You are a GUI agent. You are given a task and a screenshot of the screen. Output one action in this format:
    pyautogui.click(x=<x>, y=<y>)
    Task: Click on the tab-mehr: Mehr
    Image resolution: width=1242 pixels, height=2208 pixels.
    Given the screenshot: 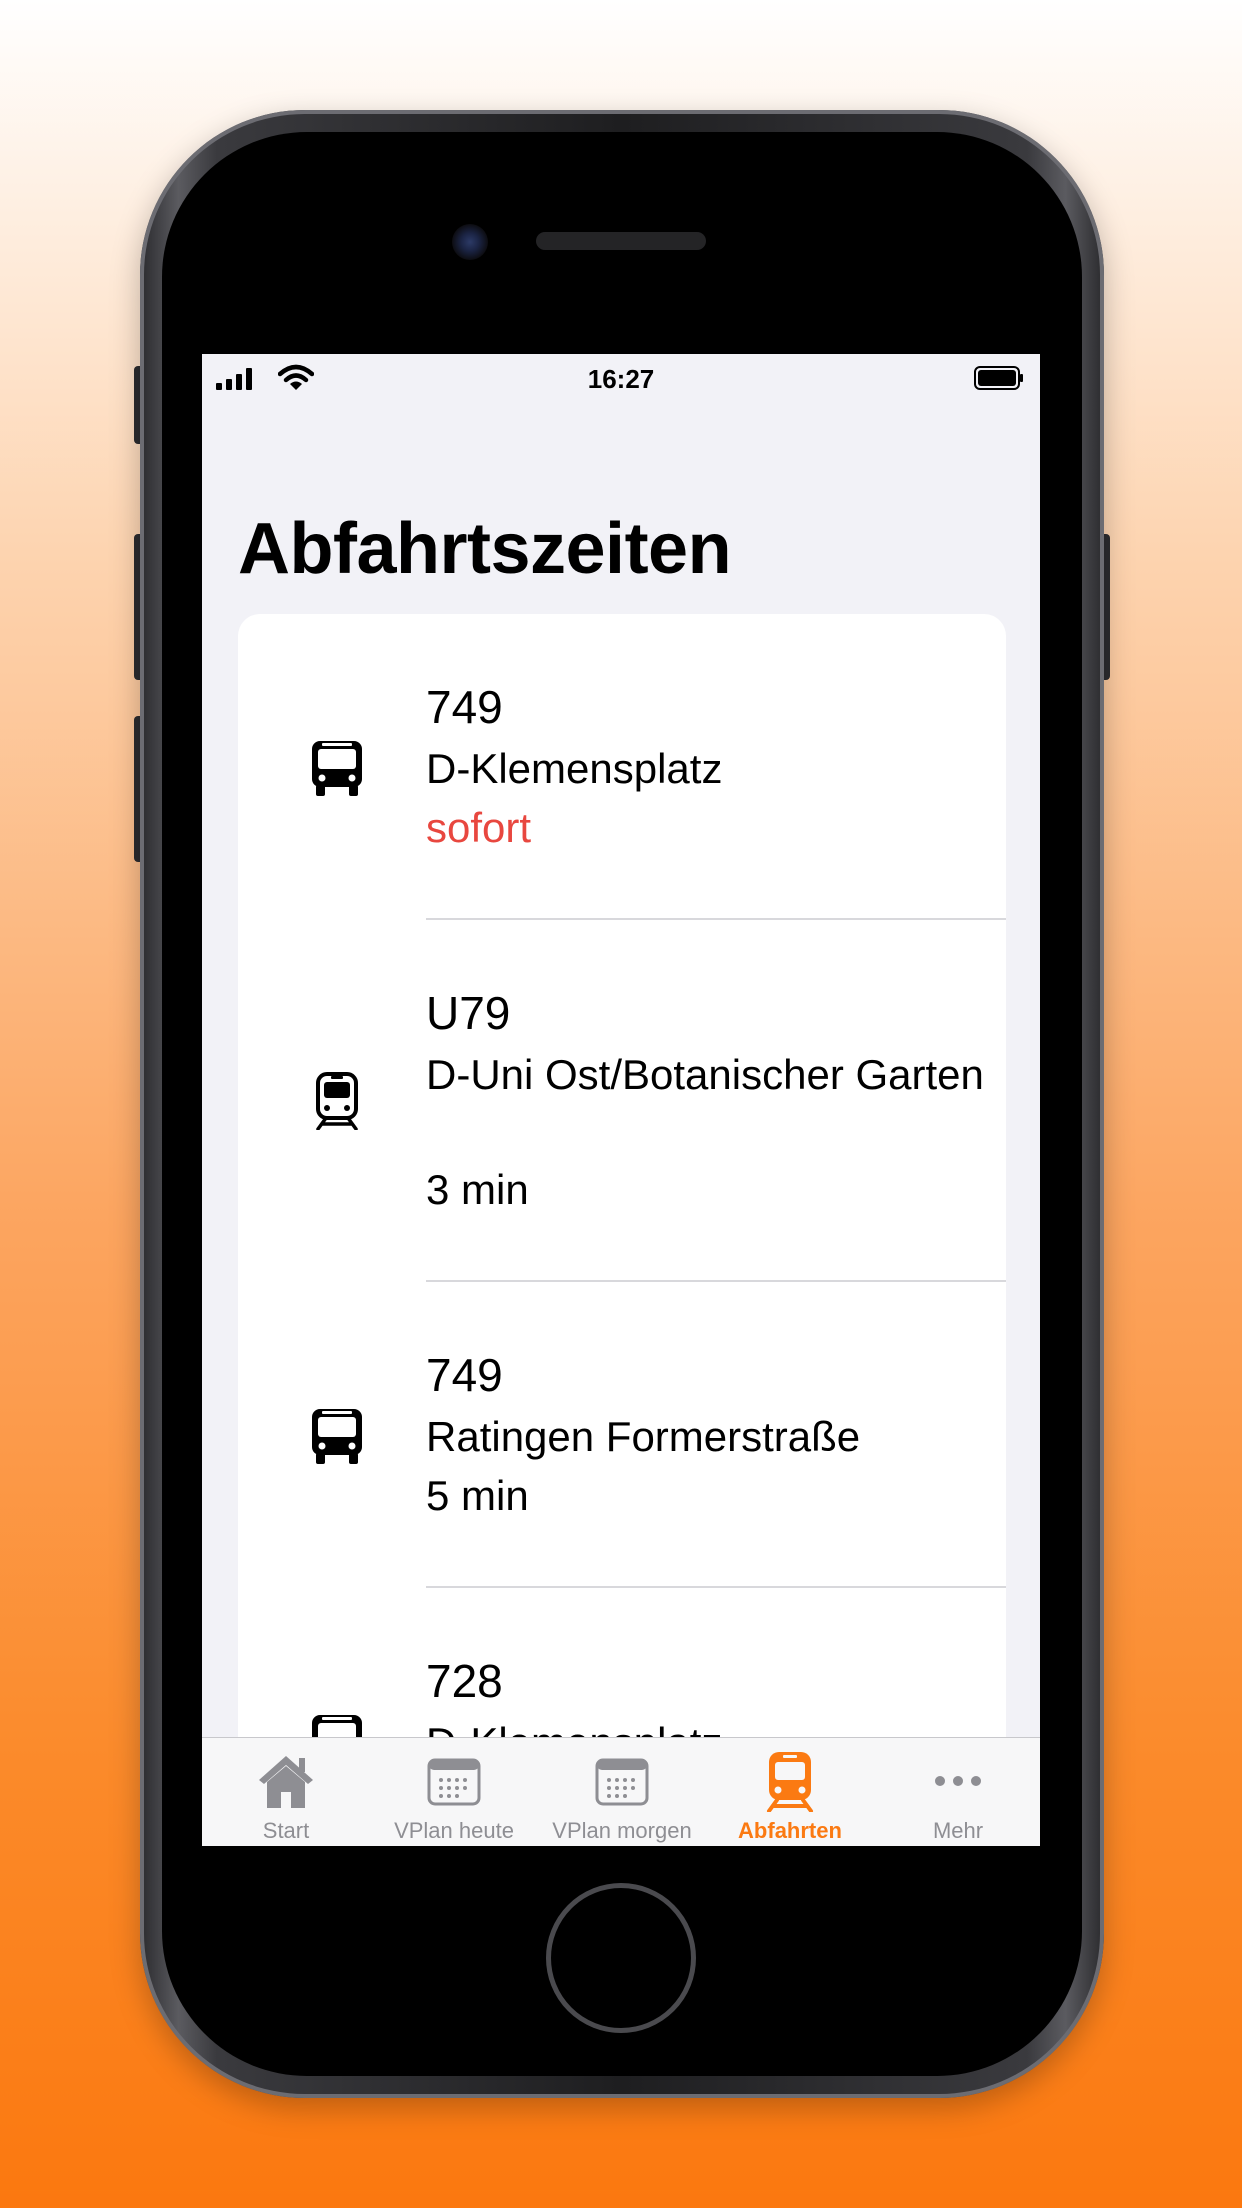 What is the action you would take?
    pyautogui.click(x=957, y=1792)
    